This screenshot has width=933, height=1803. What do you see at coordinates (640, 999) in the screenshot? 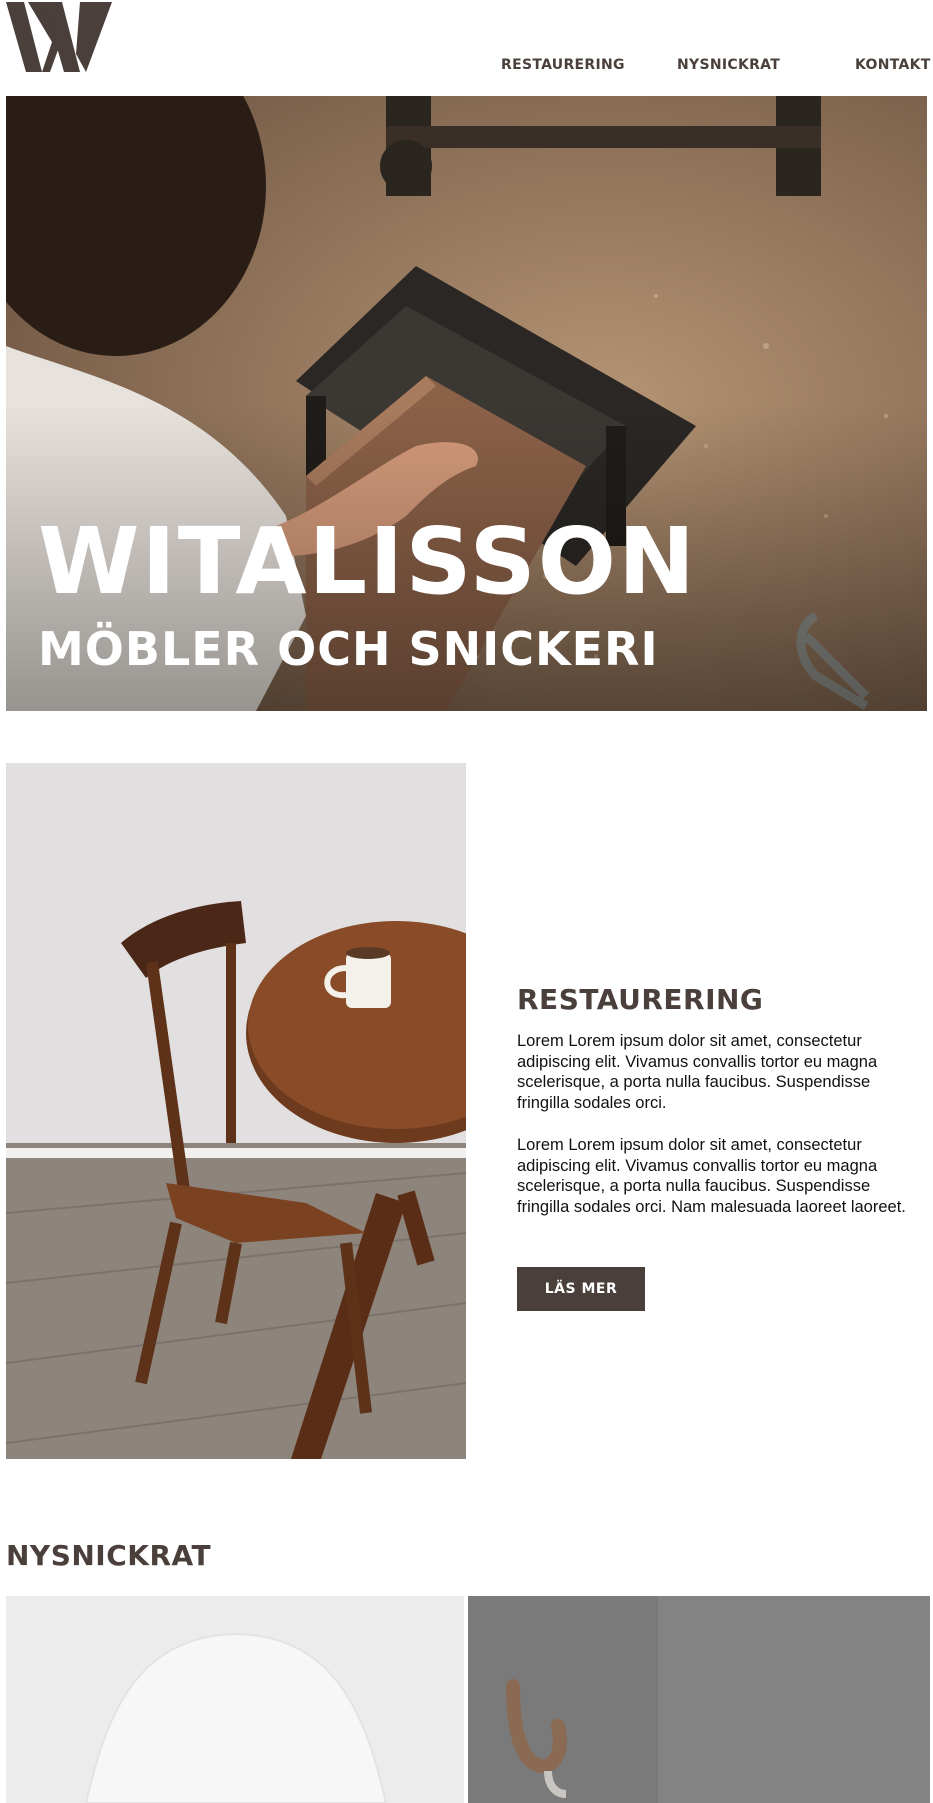
I see `restaurering-title: RESTAURERING` at bounding box center [640, 999].